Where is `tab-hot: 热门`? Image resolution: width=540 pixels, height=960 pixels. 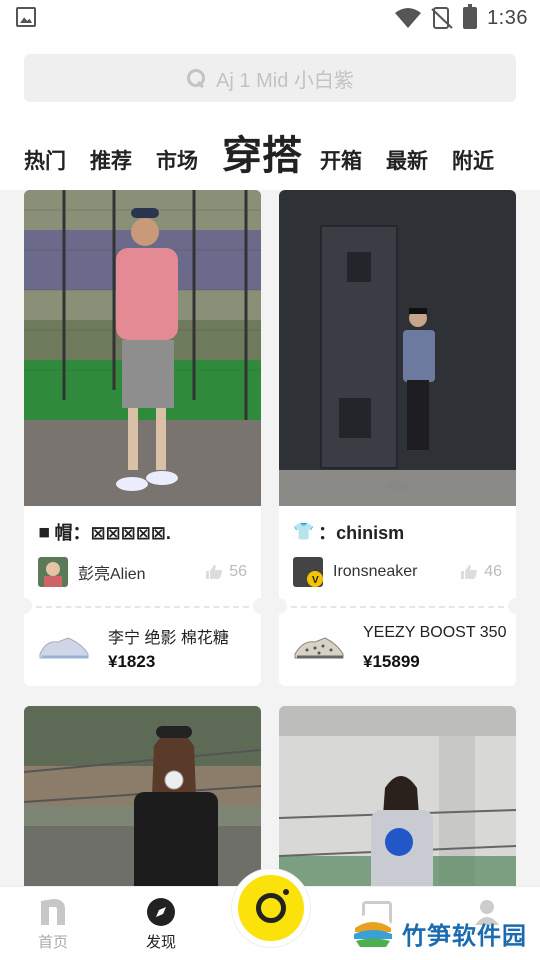
tab-hot: 热门 is located at coordinates (45, 165).